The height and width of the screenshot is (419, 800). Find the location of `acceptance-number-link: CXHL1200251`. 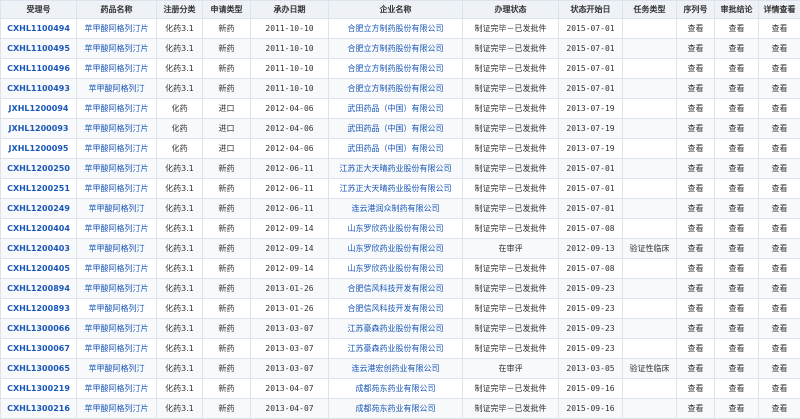

acceptance-number-link: CXHL1200251 is located at coordinates (39, 189).